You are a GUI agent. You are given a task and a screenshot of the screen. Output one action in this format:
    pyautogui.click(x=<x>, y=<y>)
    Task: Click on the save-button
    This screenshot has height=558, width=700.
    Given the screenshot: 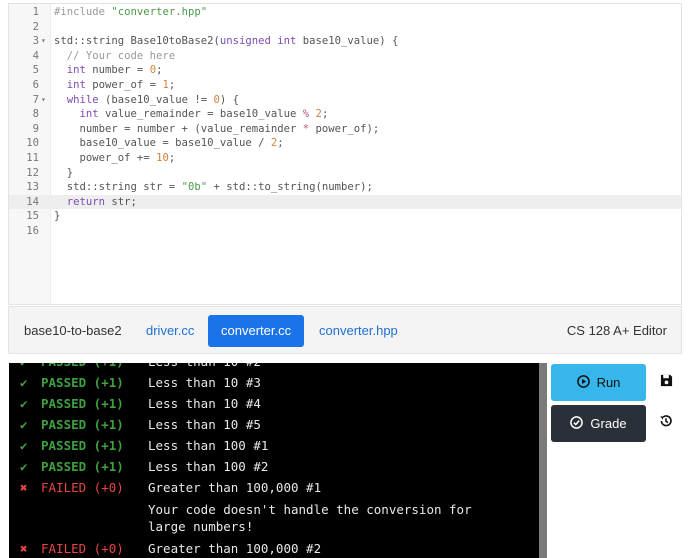 What is the action you would take?
    pyautogui.click(x=666, y=382)
    